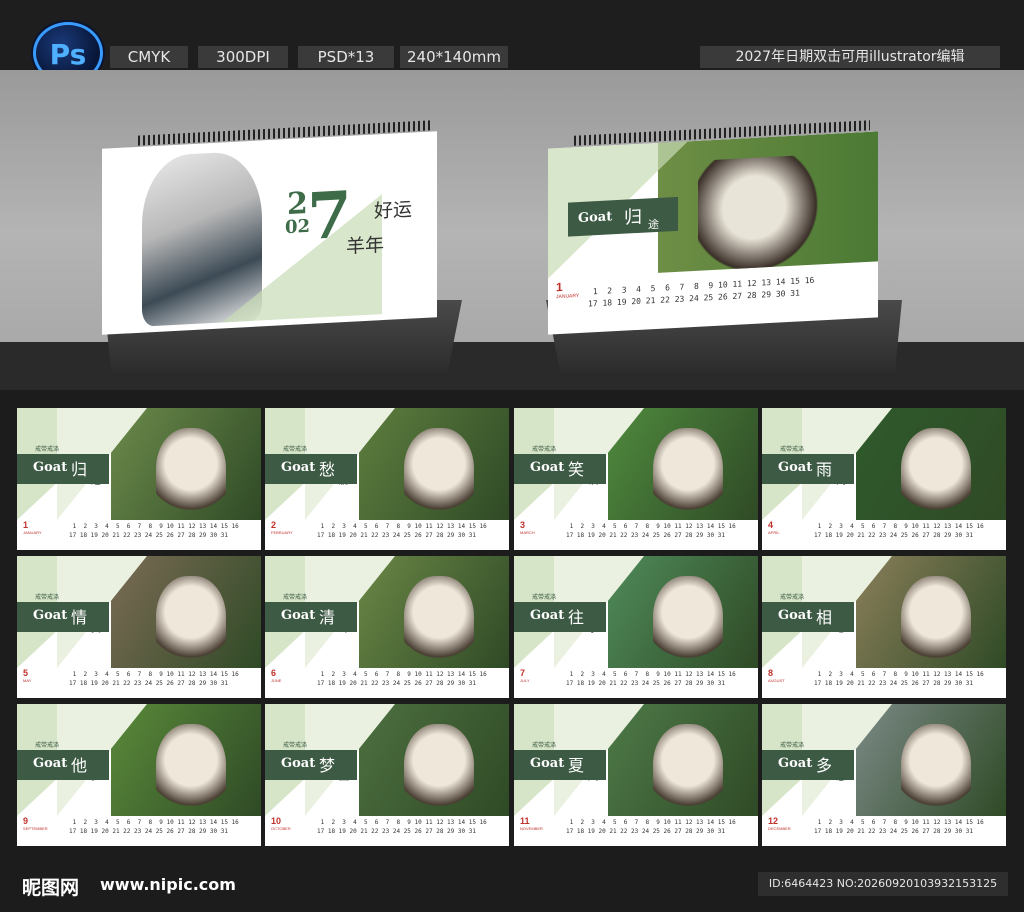 The width and height of the screenshot is (1024, 912). I want to click on card-cn-main: 多, so click(824, 765).